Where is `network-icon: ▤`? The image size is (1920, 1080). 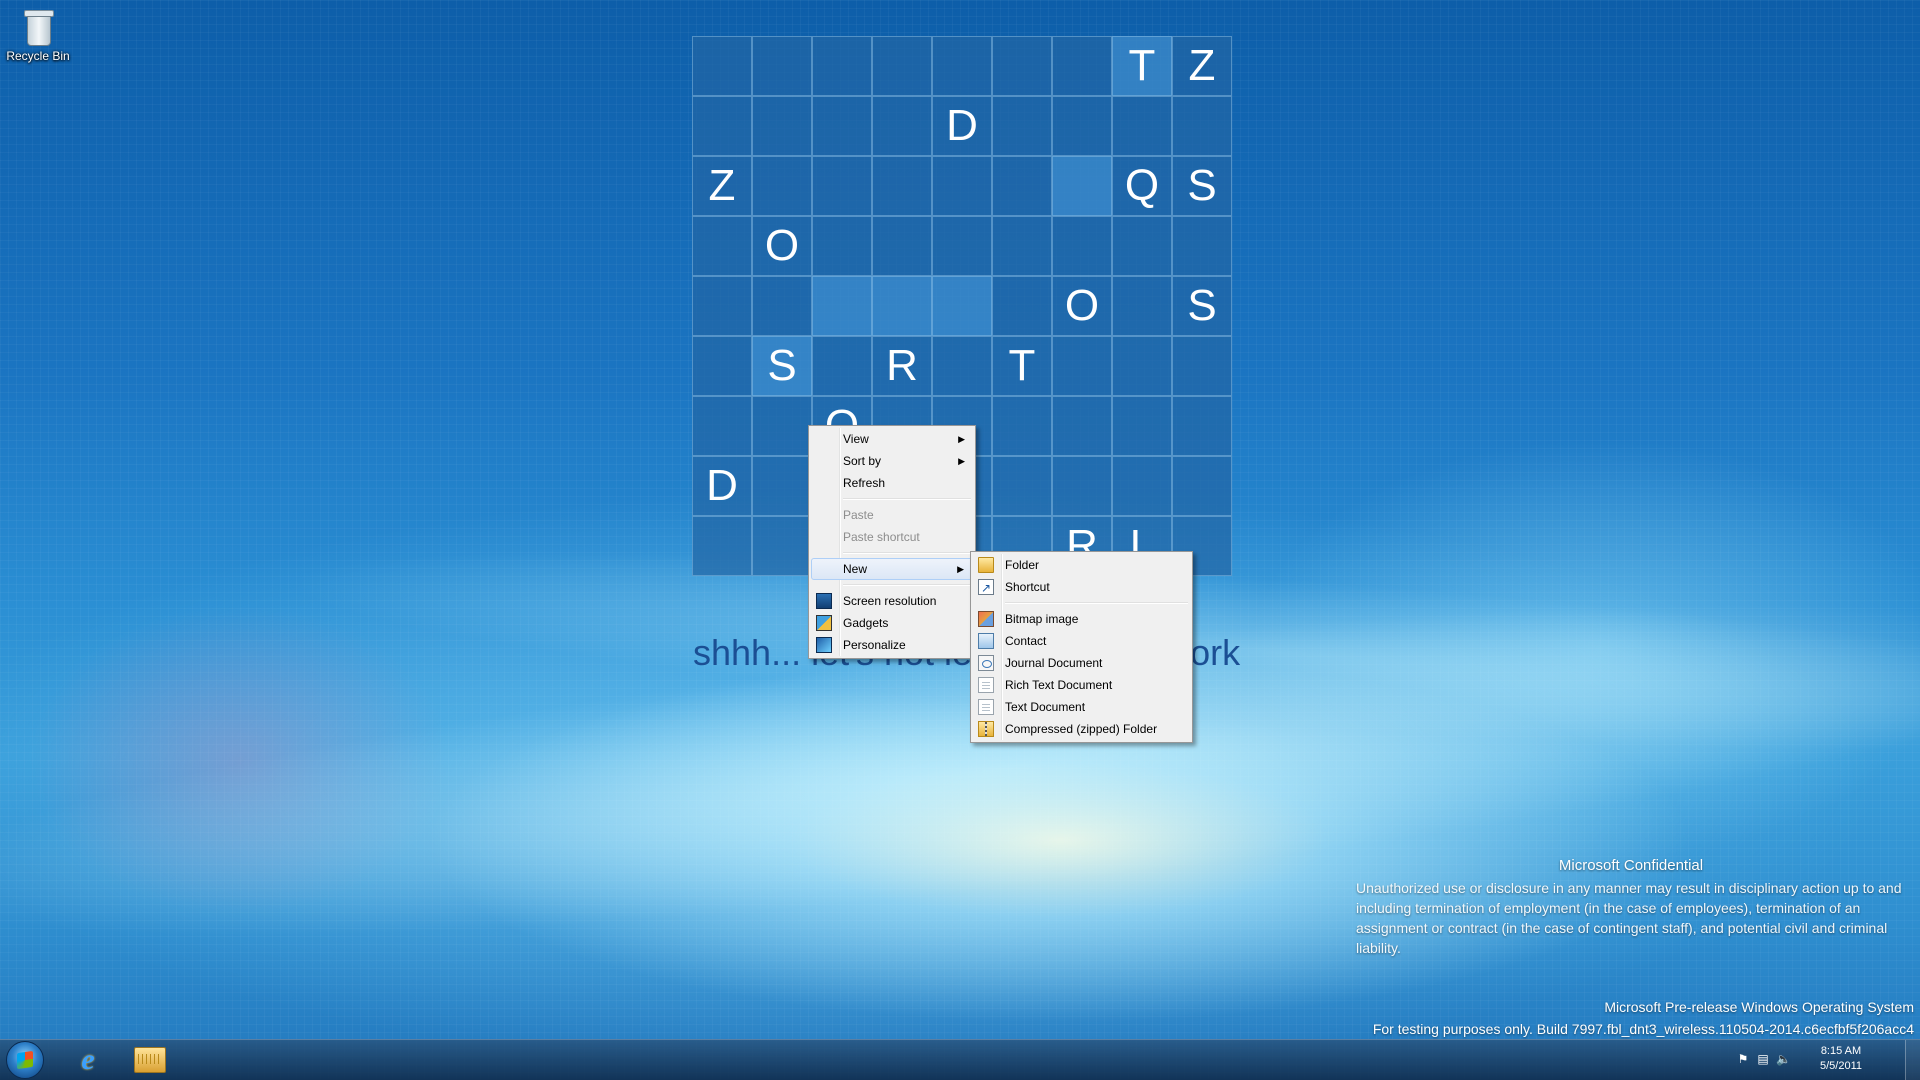 network-icon: ▤ is located at coordinates (1763, 1059).